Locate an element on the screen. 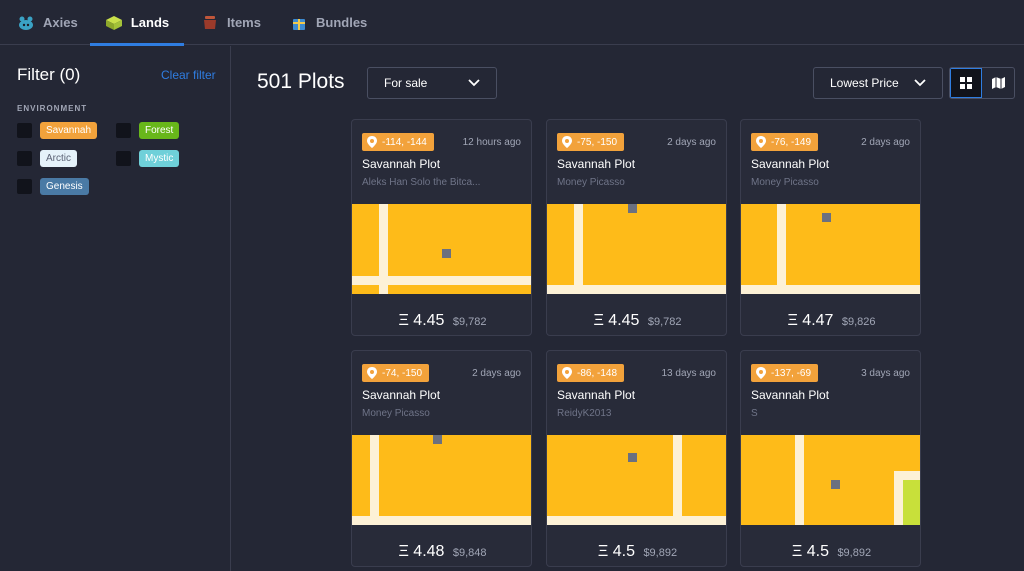 The height and width of the screenshot is (571, 1024). grid-icon is located at coordinates (966, 83).